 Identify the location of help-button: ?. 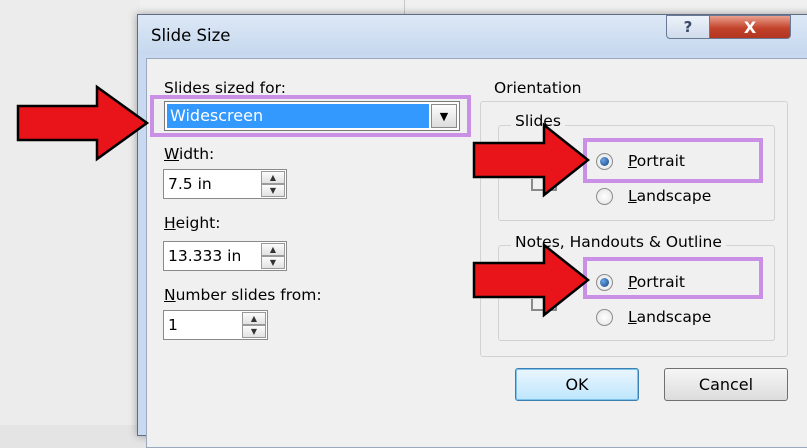
(688, 27).